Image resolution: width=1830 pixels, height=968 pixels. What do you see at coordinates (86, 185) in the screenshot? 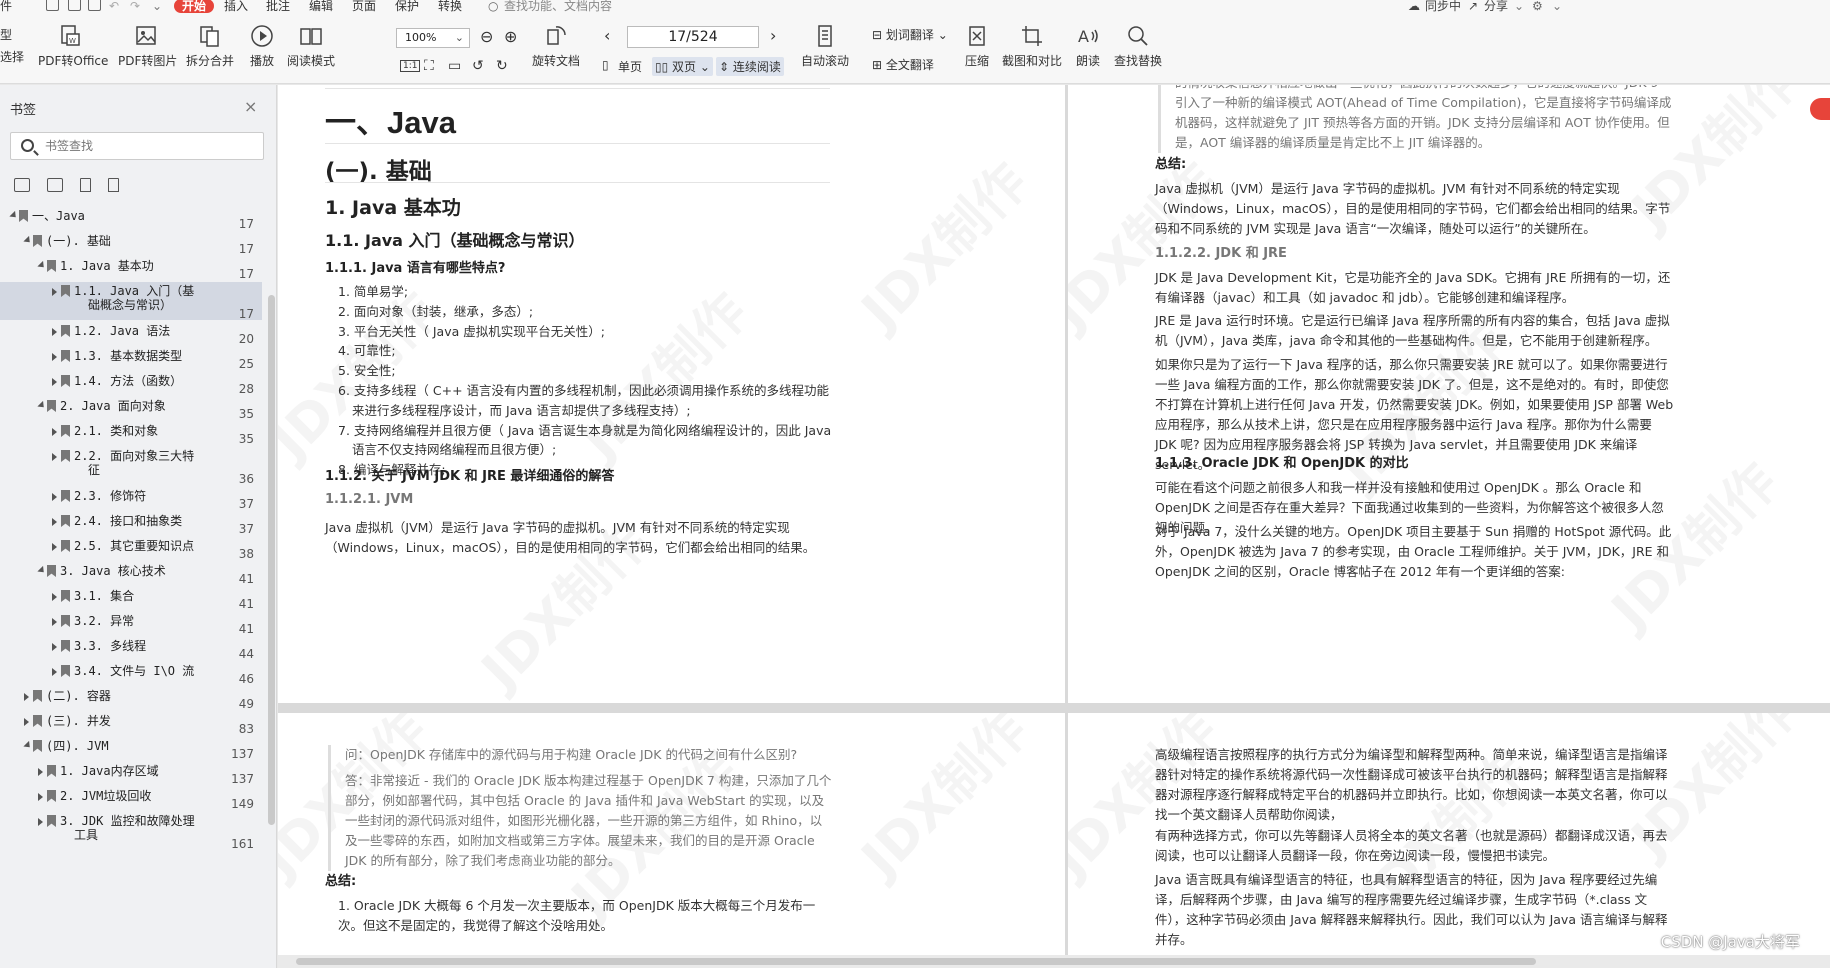
I see `add-bookmark-icon` at bounding box center [86, 185].